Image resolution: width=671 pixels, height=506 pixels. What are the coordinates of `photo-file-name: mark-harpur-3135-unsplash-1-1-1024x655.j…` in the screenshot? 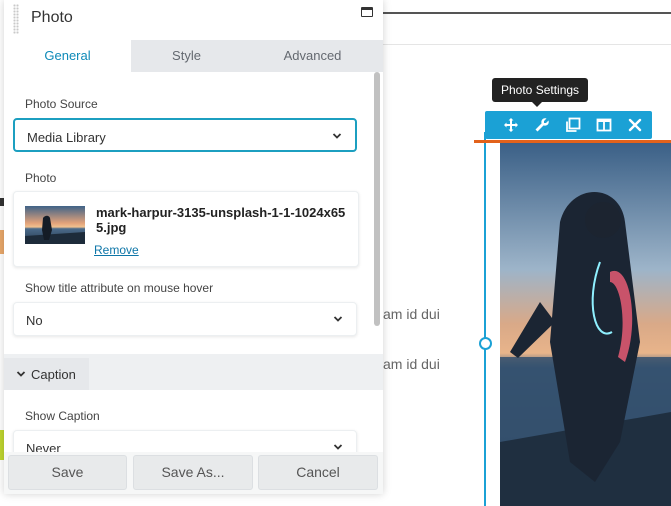 It's located at (221, 220).